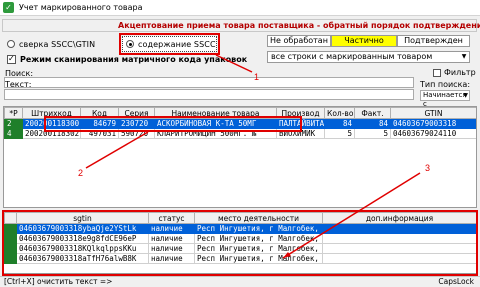  Describe the element at coordinates (428, 168) in the screenshot. I see `annotation-label-3: 3` at that location.